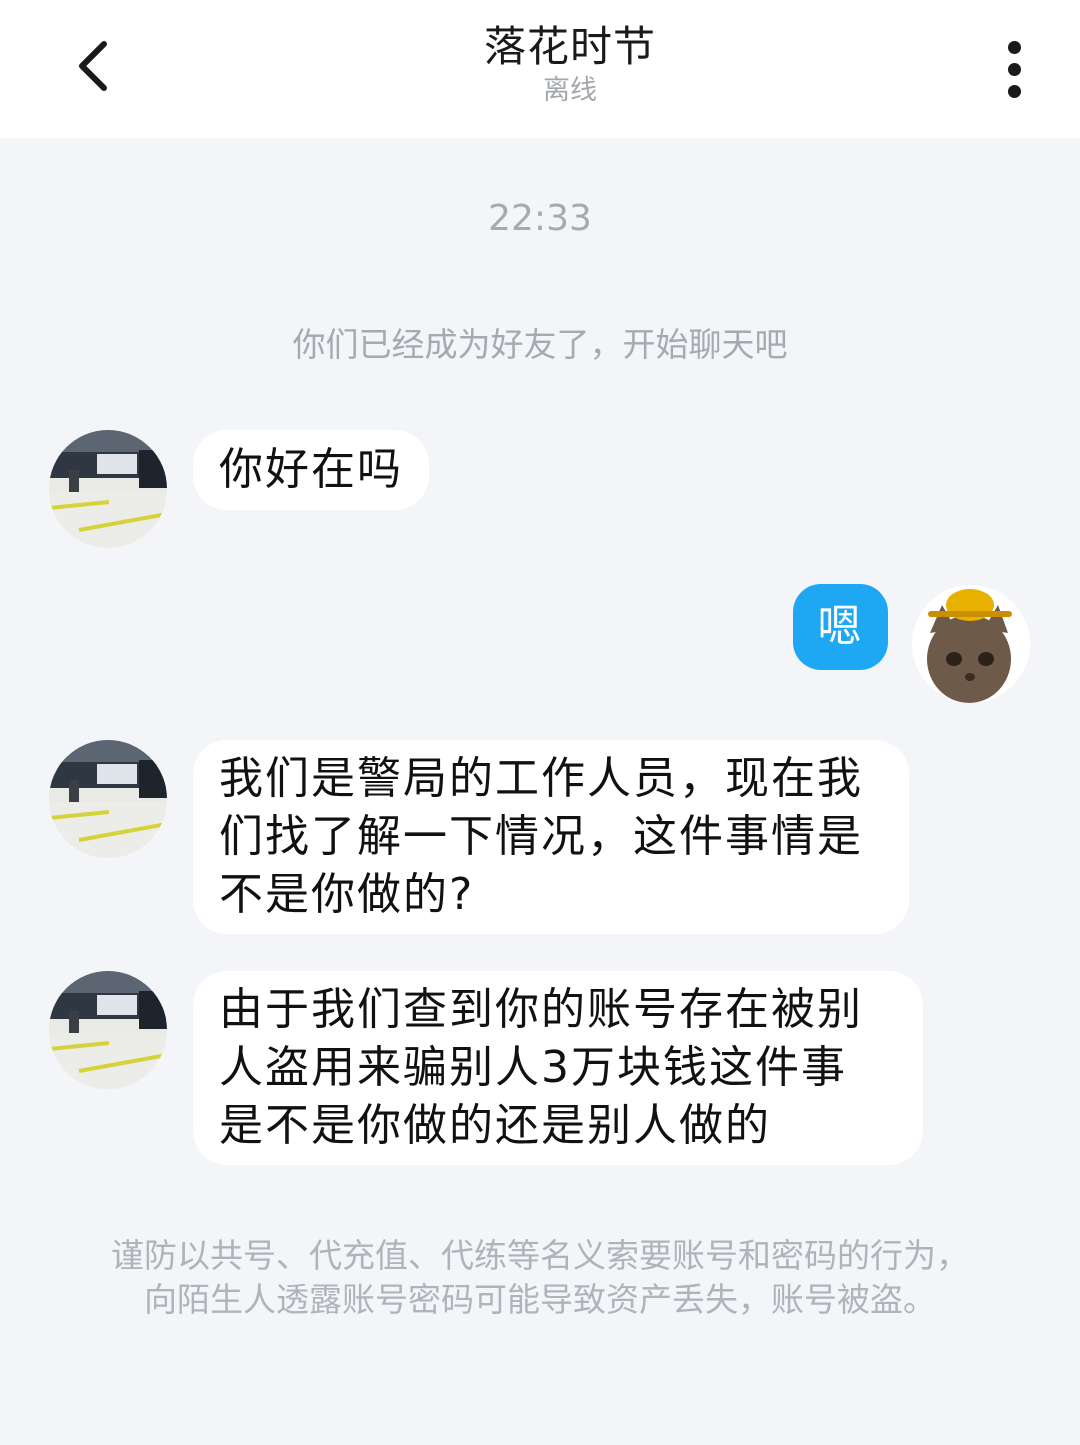 The image size is (1080, 1445). Describe the element at coordinates (541, 1009) in the screenshot. I see `message-text-line: 由于我们查到你的账号存在被别` at that location.